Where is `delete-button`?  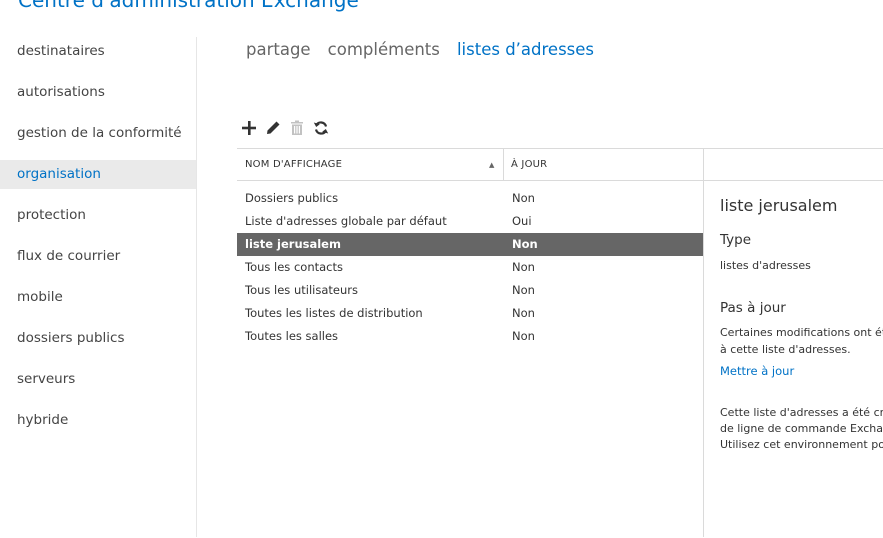 delete-button is located at coordinates (297, 128).